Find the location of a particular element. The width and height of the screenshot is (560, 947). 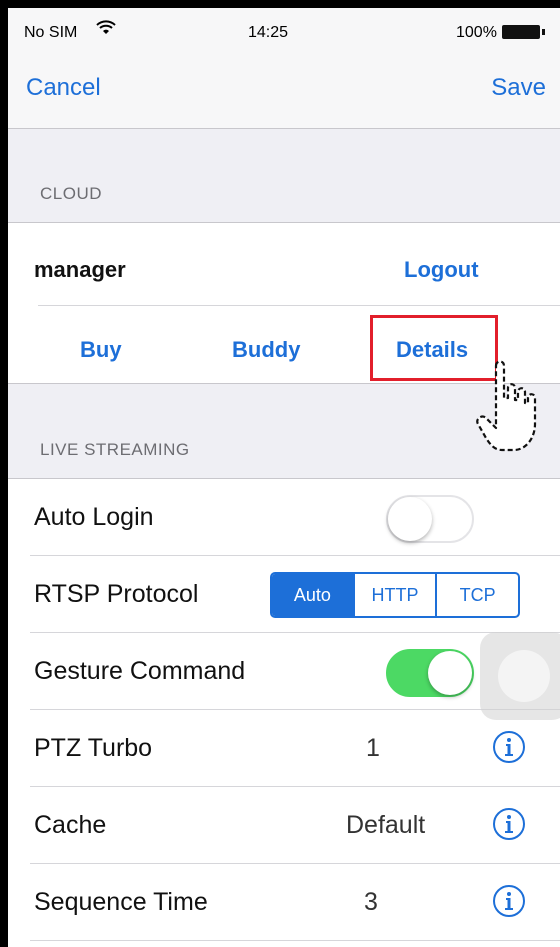

wifi-icon is located at coordinates (106, 30).